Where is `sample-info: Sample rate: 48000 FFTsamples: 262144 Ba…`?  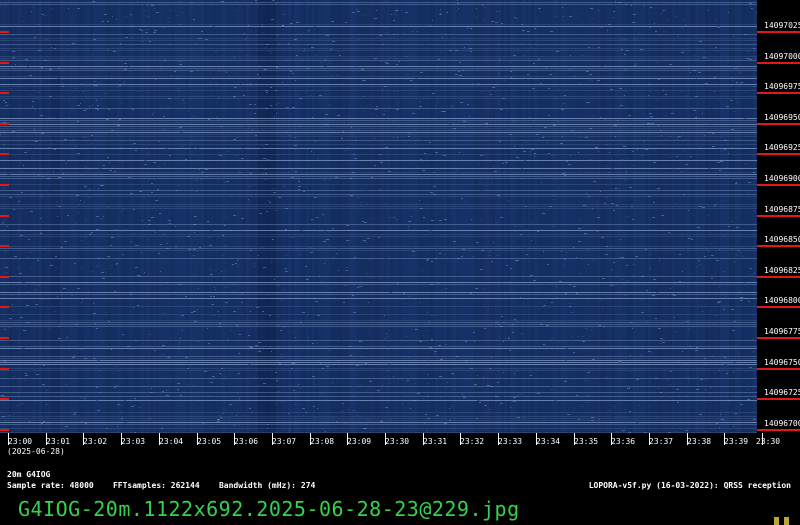 sample-info: Sample rate: 48000 FFTsamples: 262144 Ba… is located at coordinates (161, 486).